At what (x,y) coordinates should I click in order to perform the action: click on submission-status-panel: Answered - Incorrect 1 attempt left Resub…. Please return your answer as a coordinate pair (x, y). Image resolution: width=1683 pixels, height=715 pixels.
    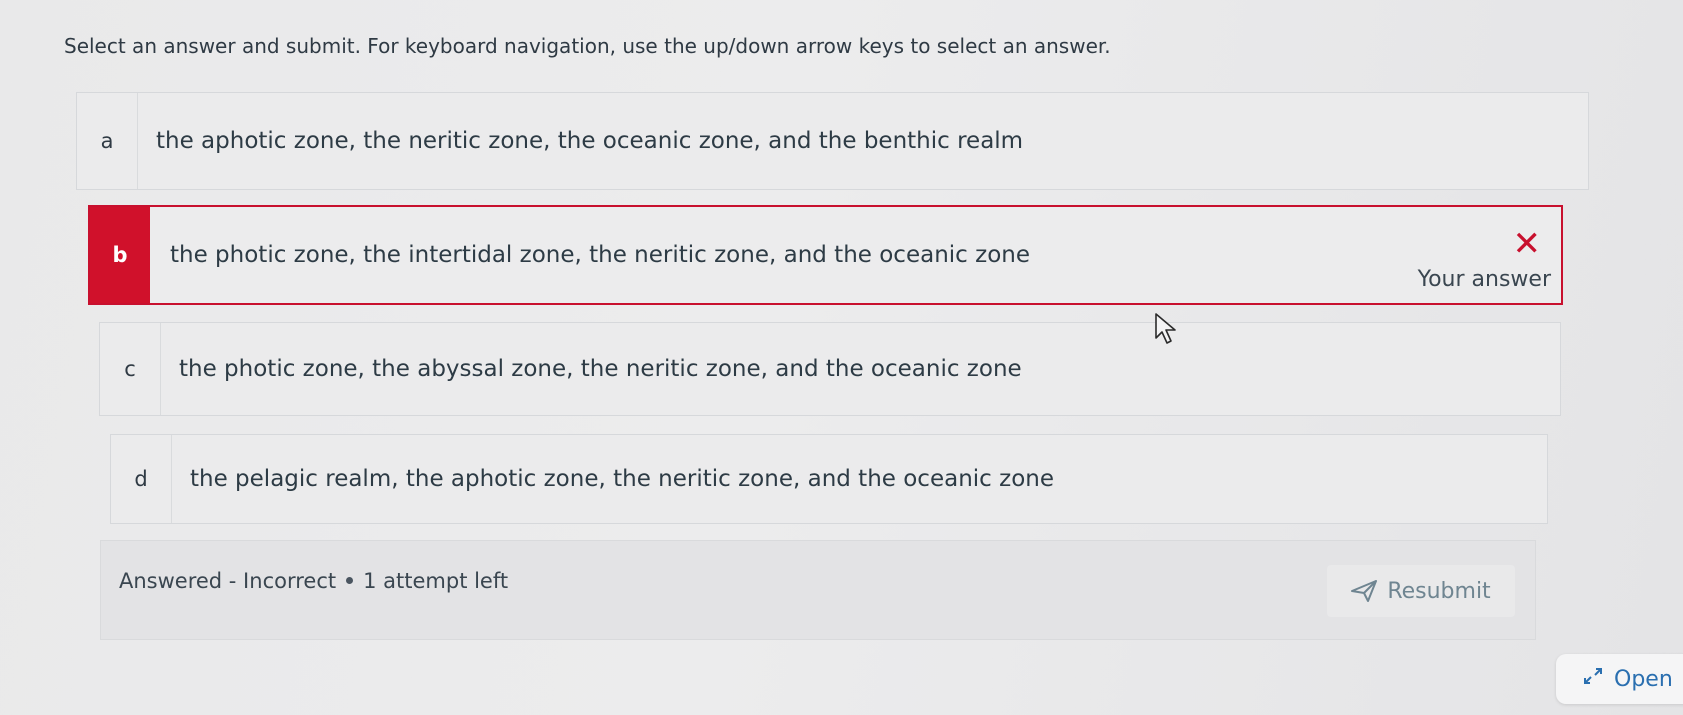
    Looking at the image, I should click on (818, 590).